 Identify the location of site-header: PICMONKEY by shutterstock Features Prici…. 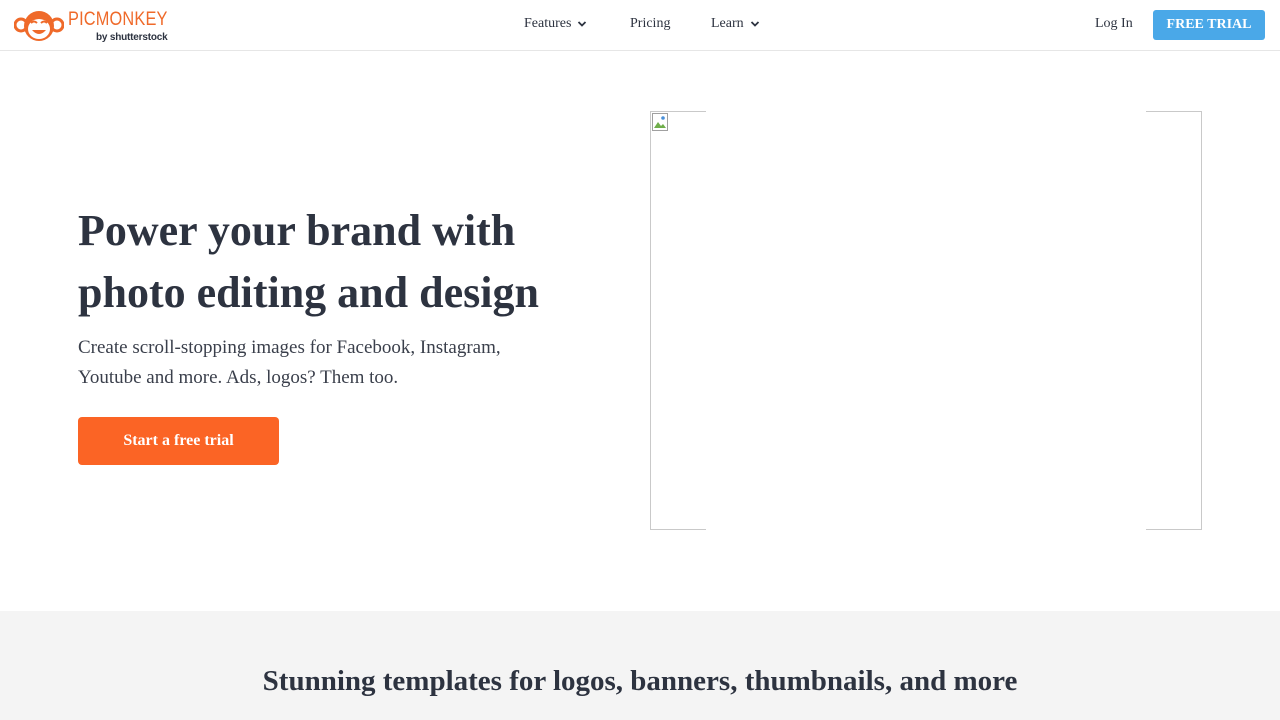
(640, 25).